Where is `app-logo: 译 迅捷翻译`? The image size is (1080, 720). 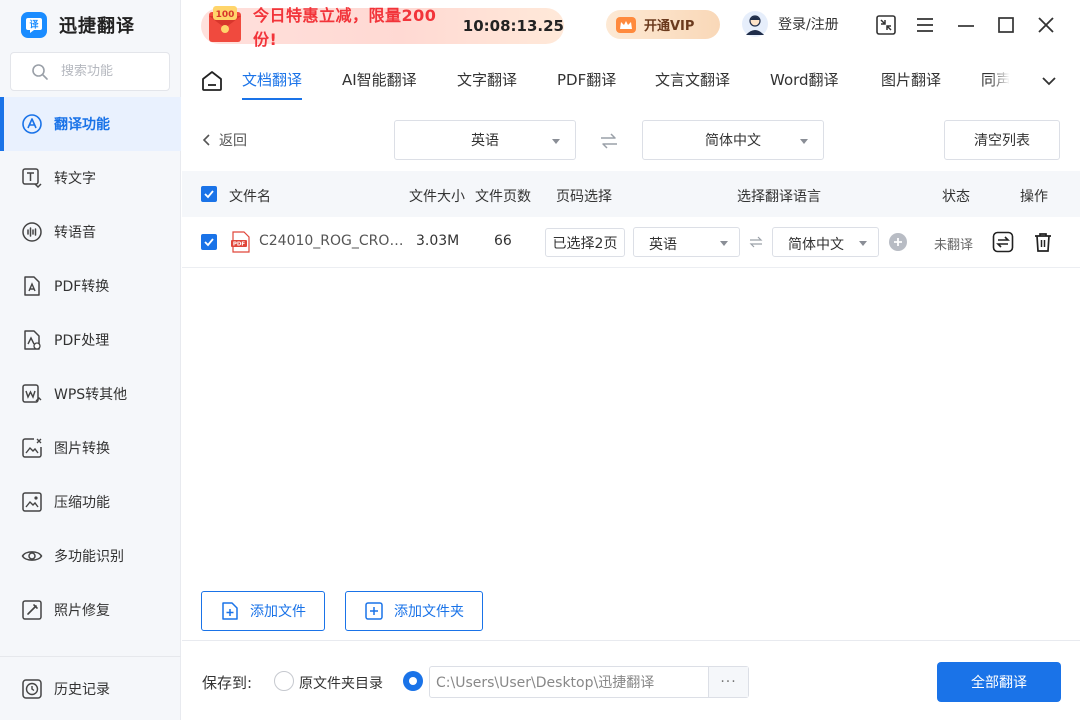 app-logo: 译 迅捷翻译 is located at coordinates (77, 25).